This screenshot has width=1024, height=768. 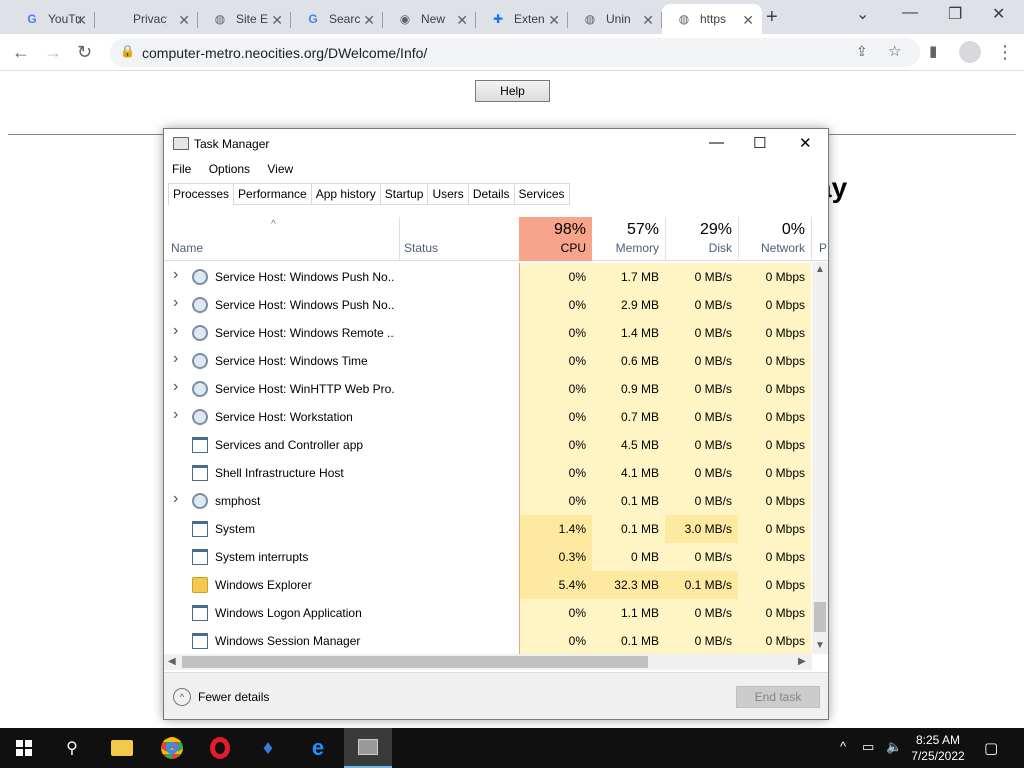 What do you see at coordinates (868, 747) in the screenshot?
I see `network-icon: ▭` at bounding box center [868, 747].